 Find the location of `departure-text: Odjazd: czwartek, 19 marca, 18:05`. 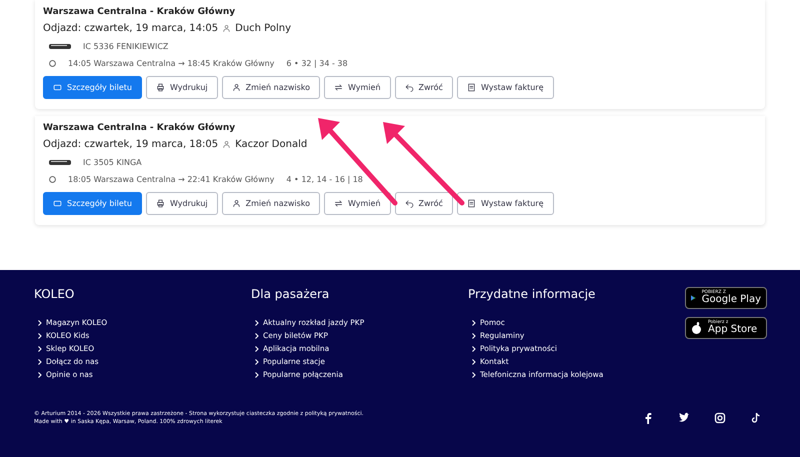

departure-text: Odjazd: czwartek, 19 marca, 18:05 is located at coordinates (130, 144).